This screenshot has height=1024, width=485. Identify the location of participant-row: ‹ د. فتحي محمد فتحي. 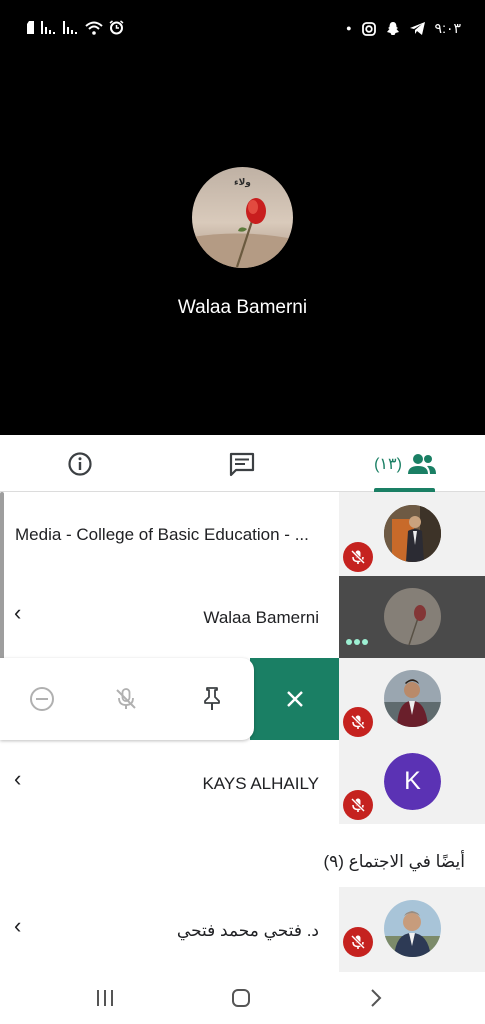
(242, 929).